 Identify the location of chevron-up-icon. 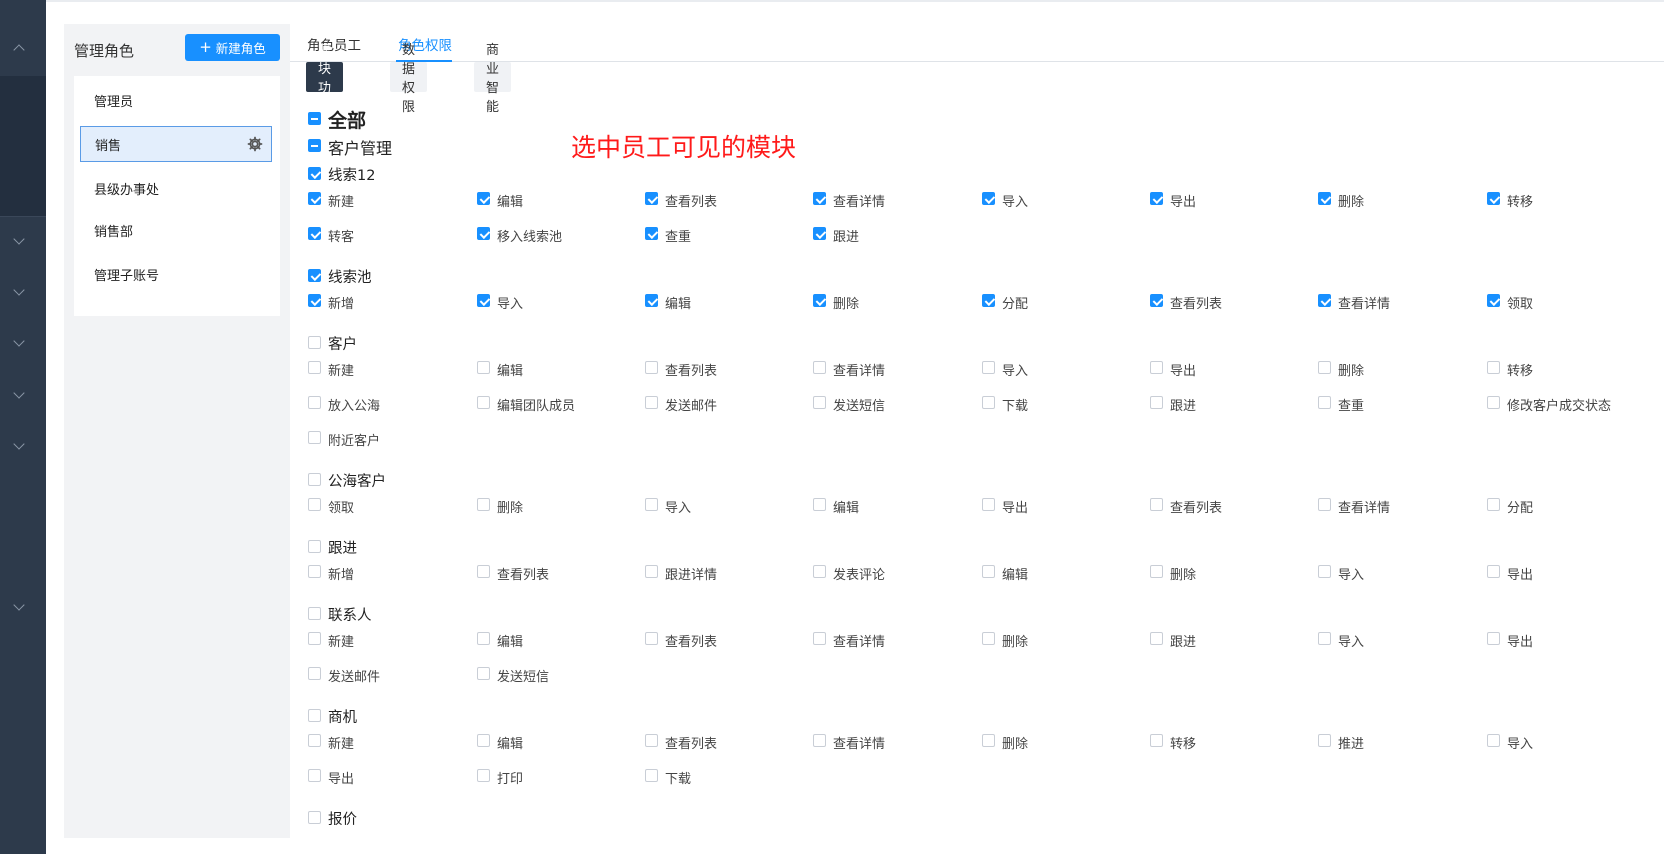
(19, 50).